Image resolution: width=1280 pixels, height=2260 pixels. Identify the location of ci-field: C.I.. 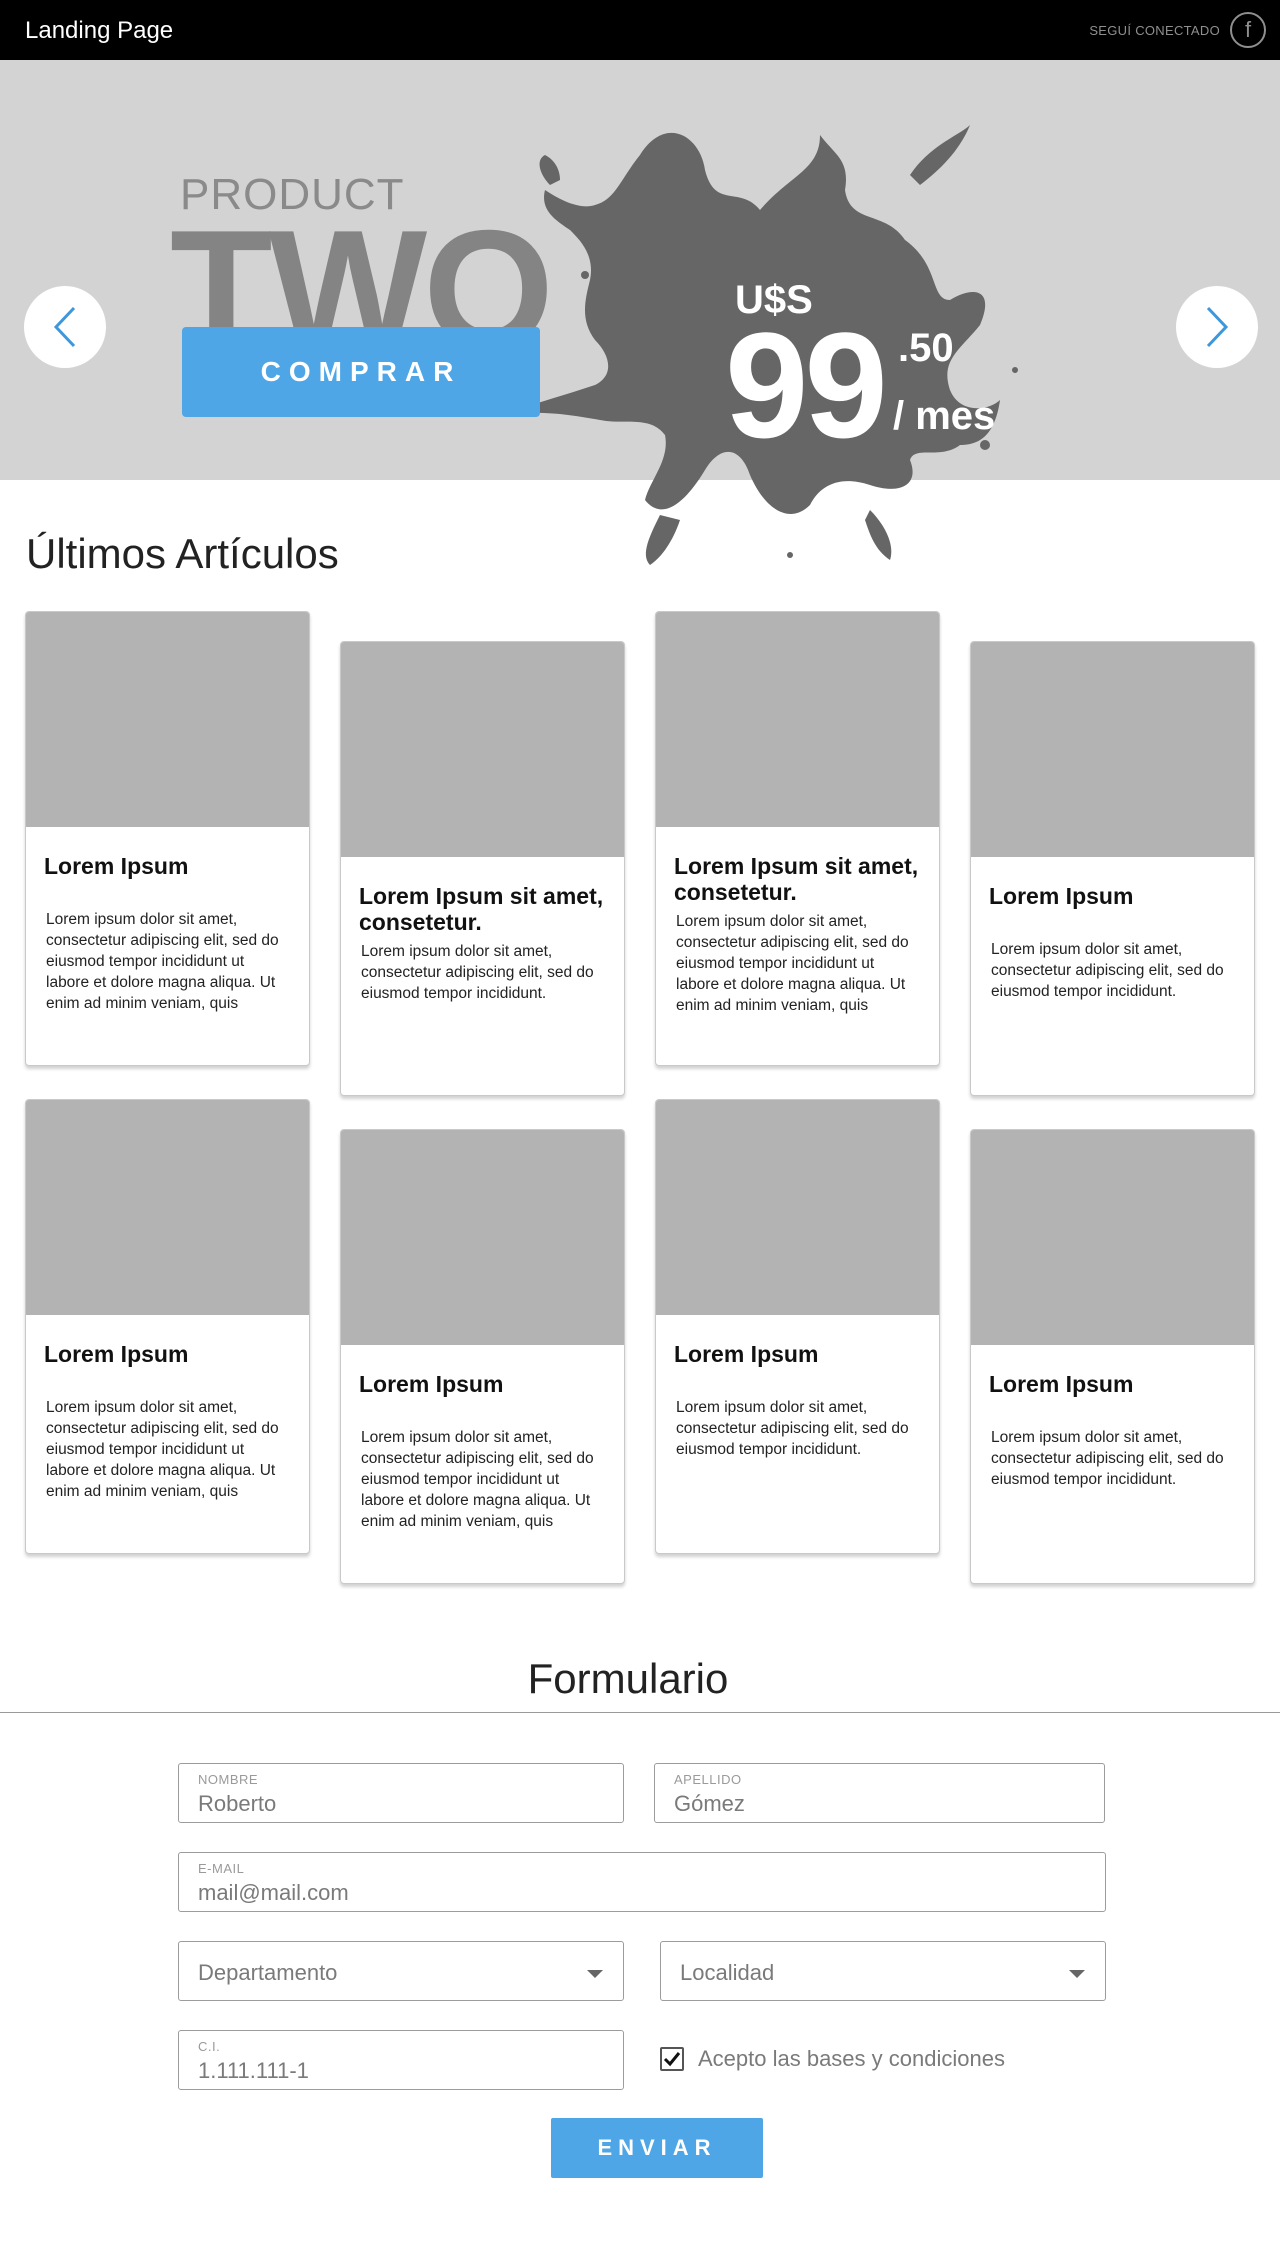
(401, 2060).